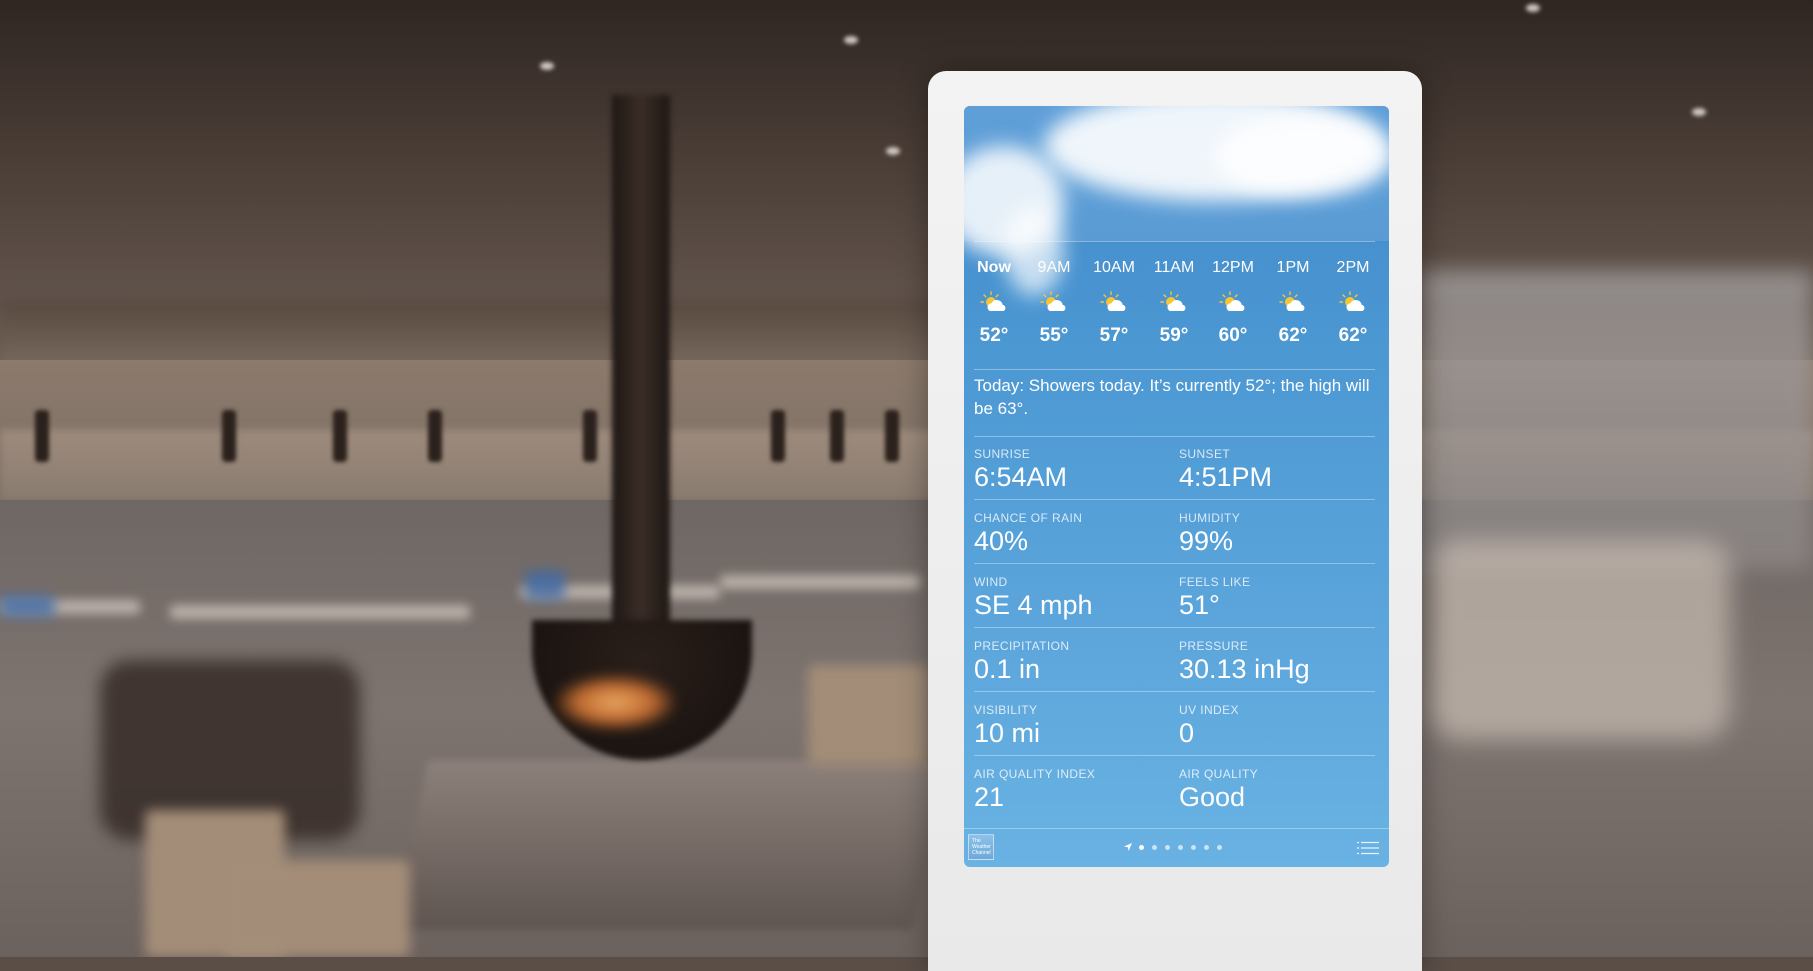  What do you see at coordinates (1022, 646) in the screenshot?
I see `detail-label: PRECIPITATION` at bounding box center [1022, 646].